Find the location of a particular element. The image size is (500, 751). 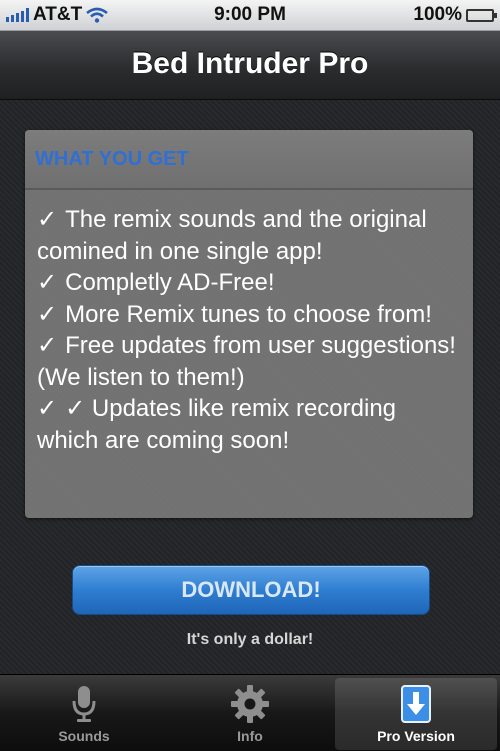

battery-icon is located at coordinates (481, 15).